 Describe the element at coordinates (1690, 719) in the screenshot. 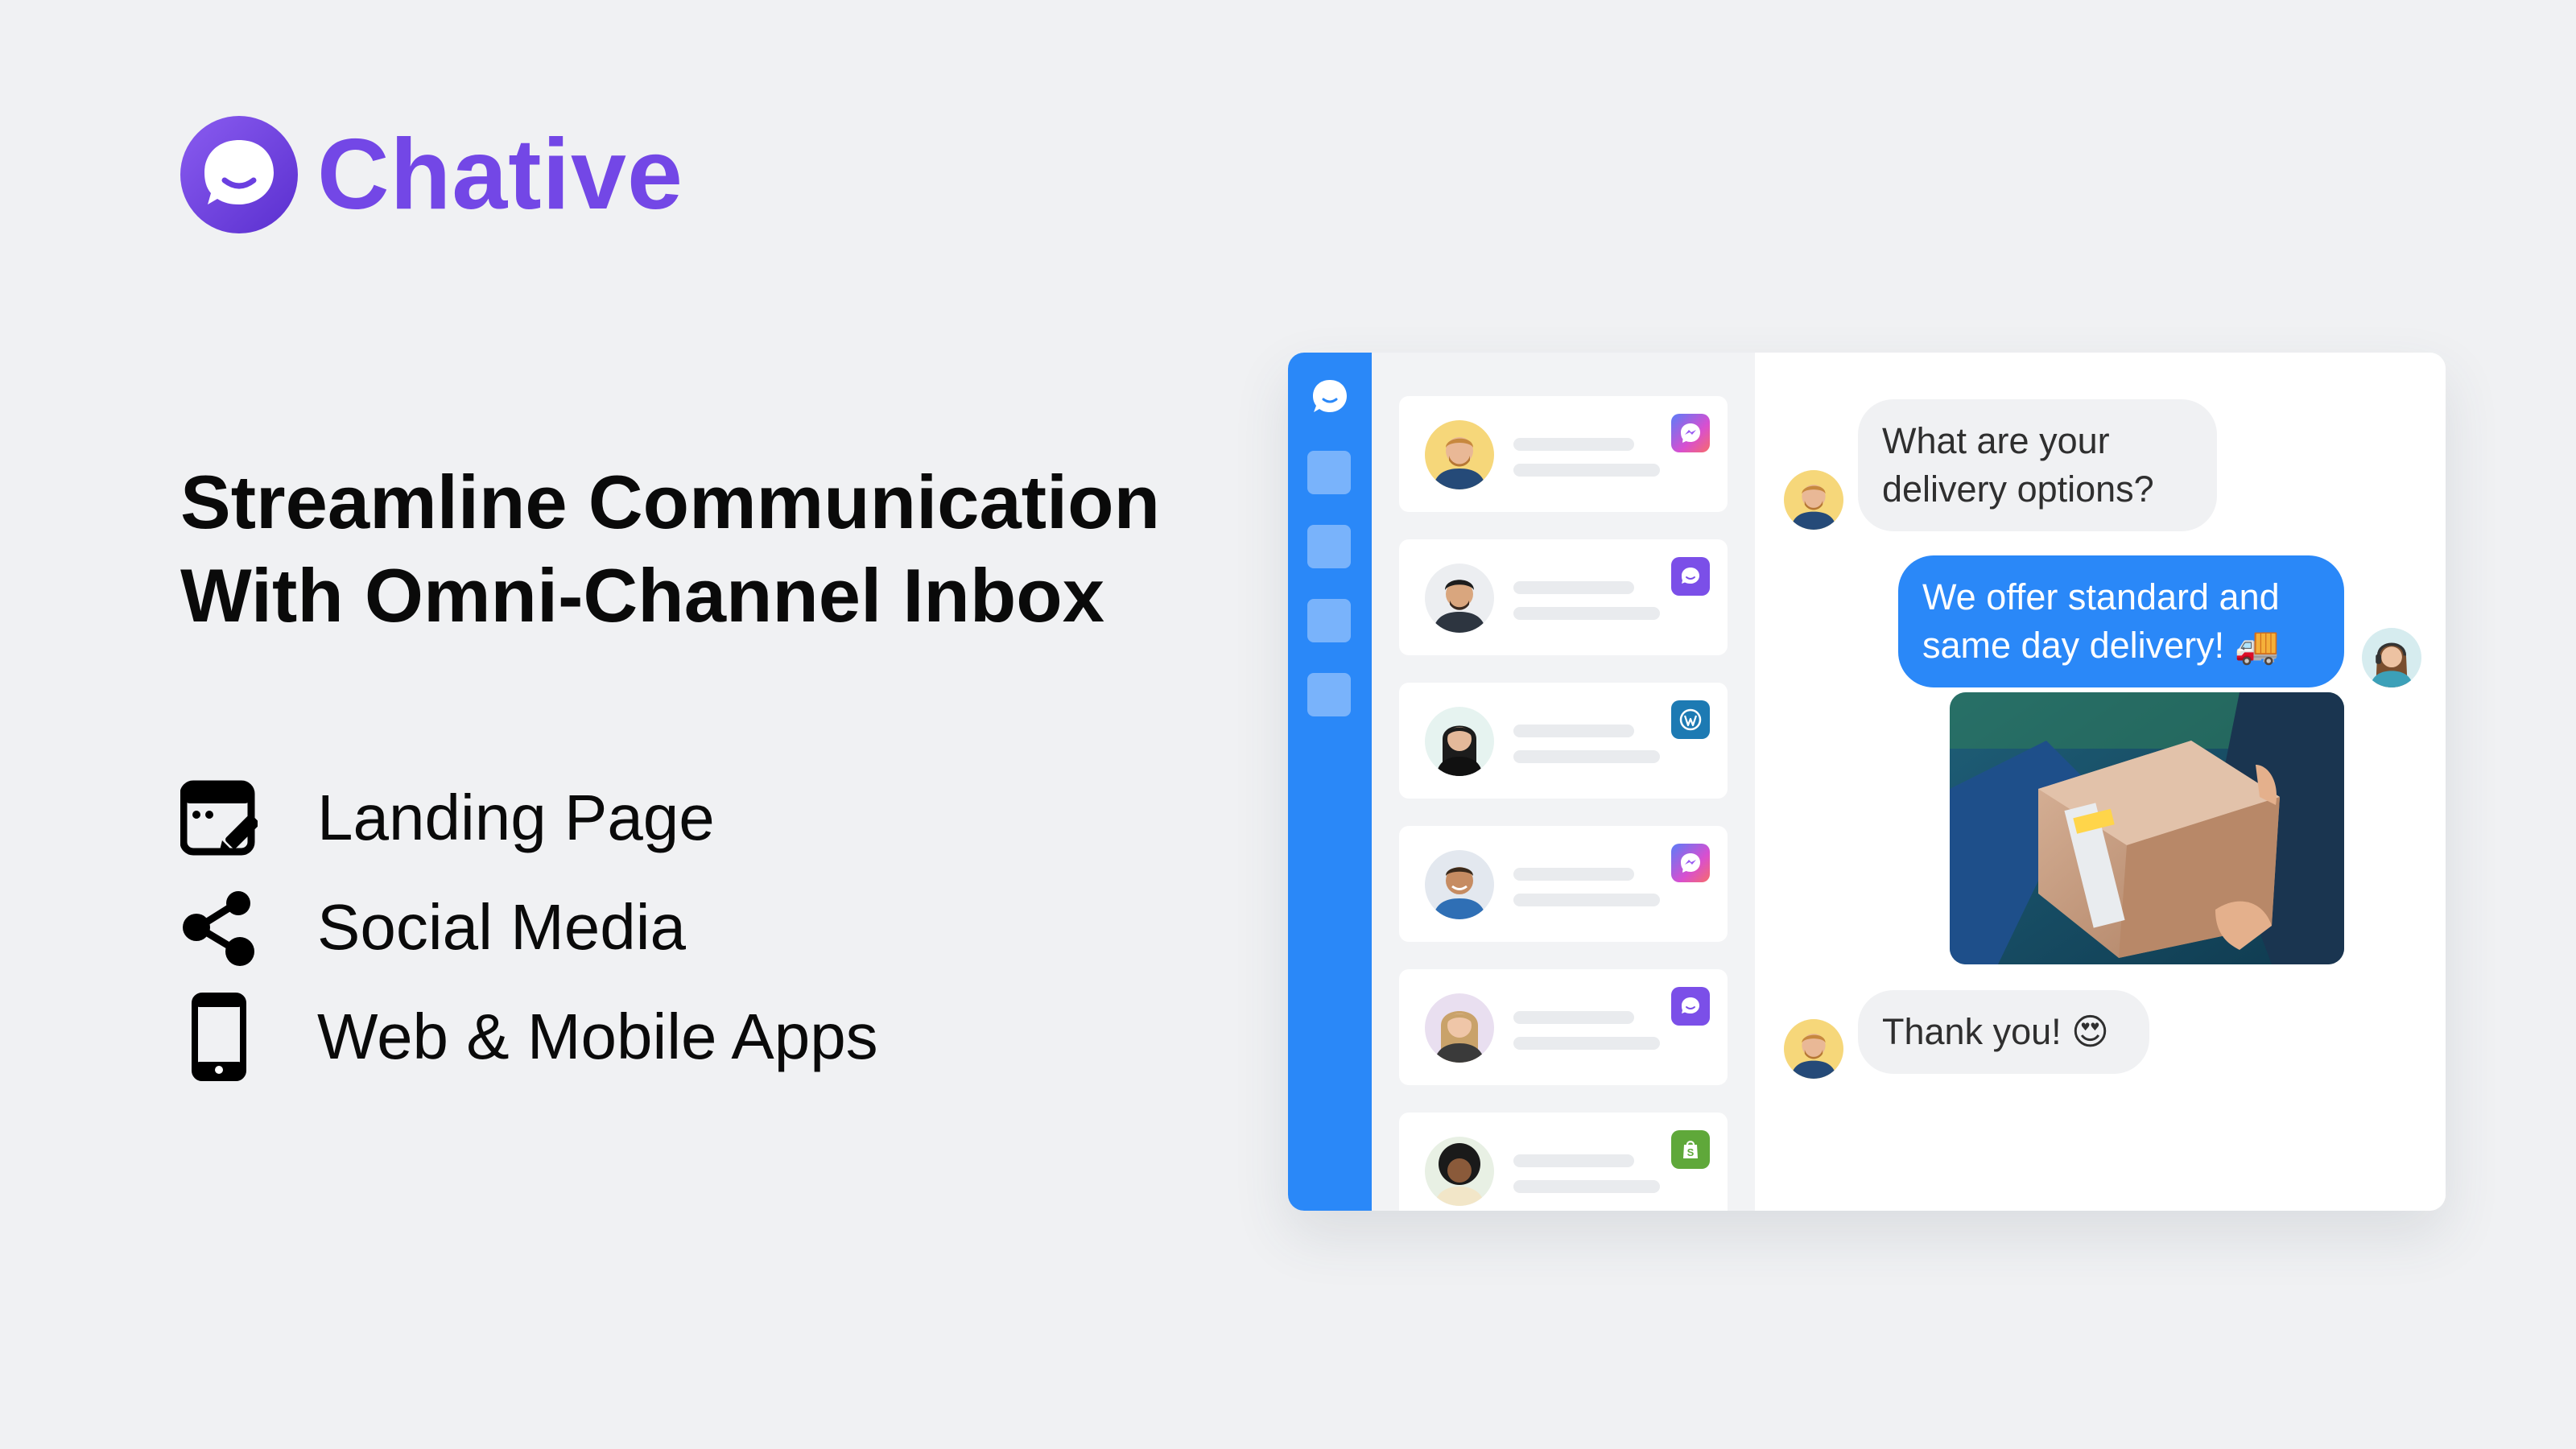

I see `wordpress-icon` at that location.